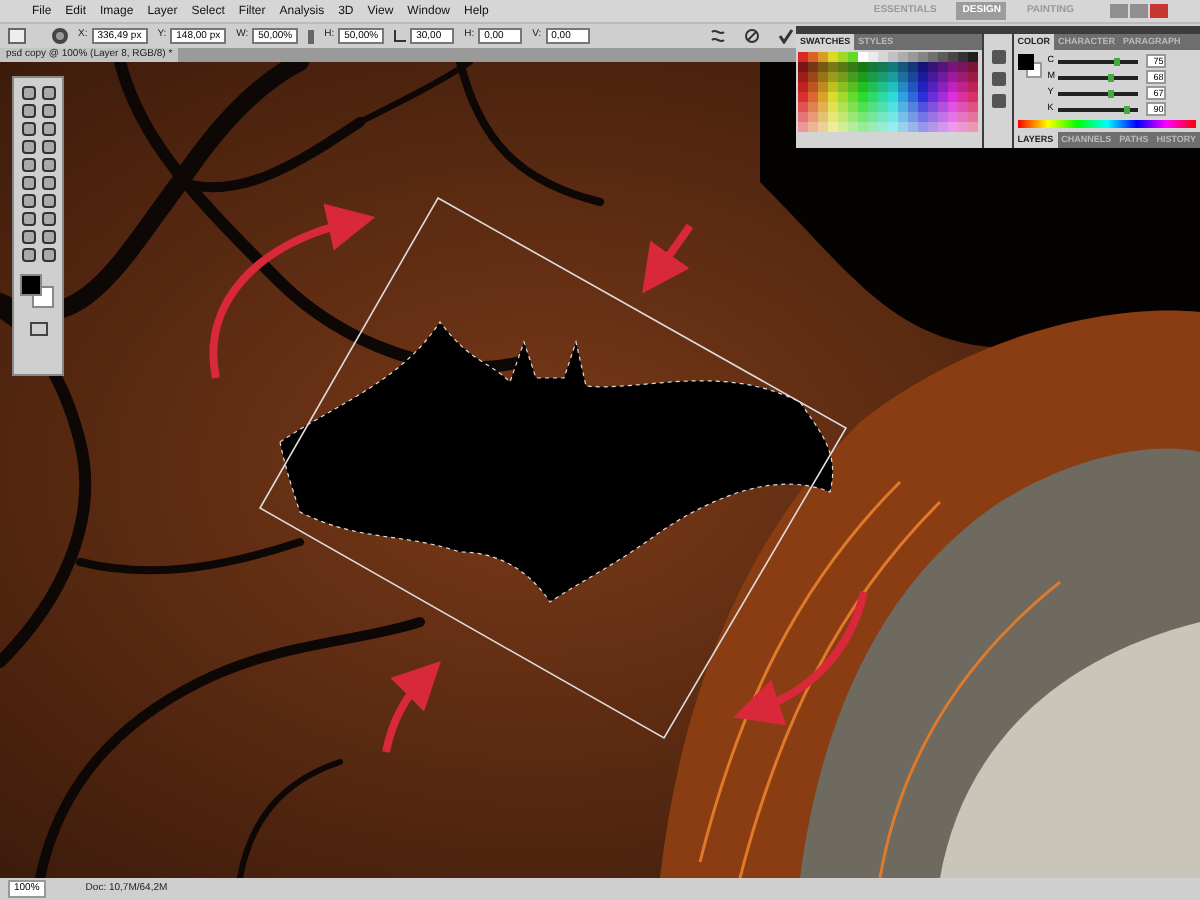  Describe the element at coordinates (38, 329) in the screenshot. I see `quick-mask-icon` at that location.